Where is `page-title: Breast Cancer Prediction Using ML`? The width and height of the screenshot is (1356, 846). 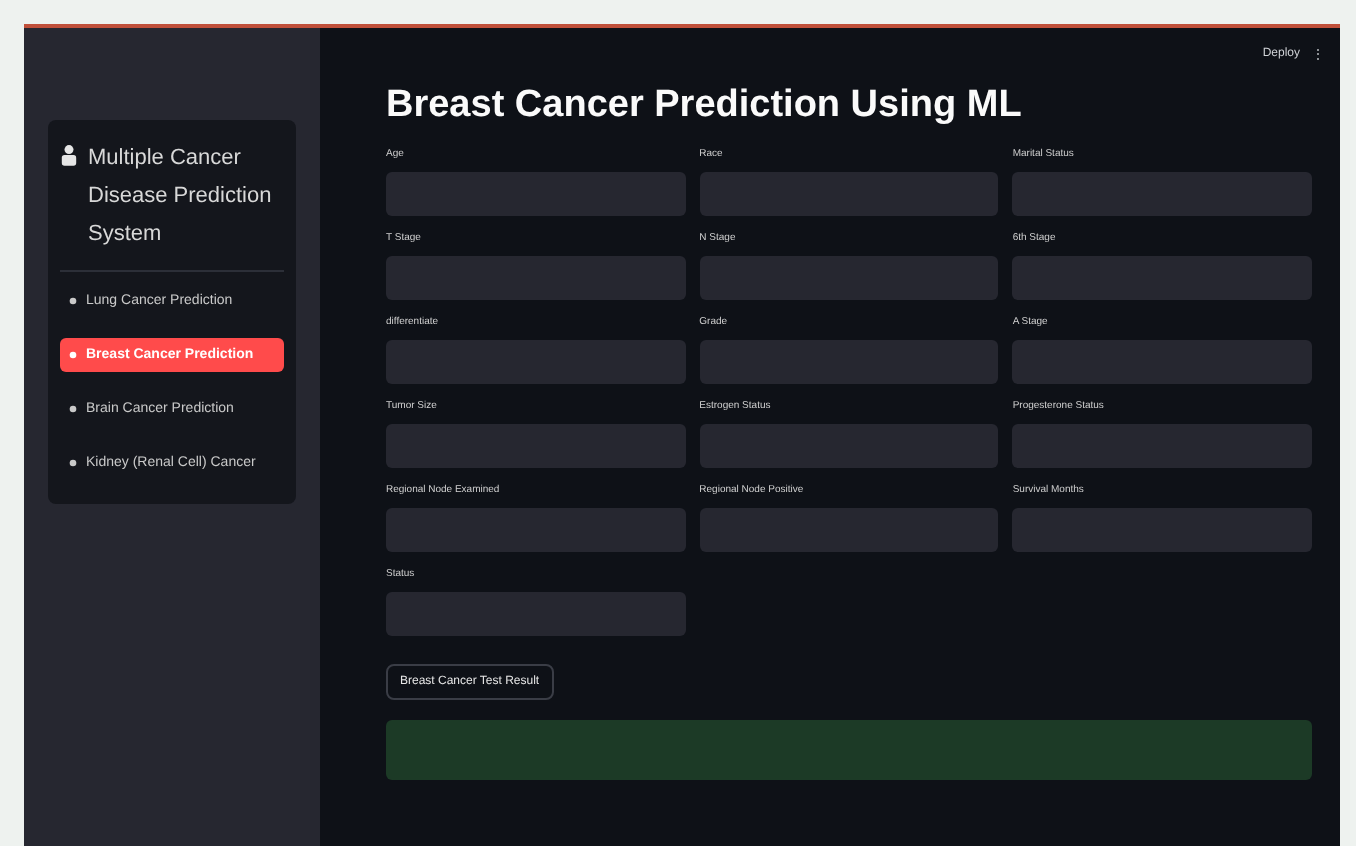
page-title: Breast Cancer Prediction Using ML is located at coordinates (705, 106).